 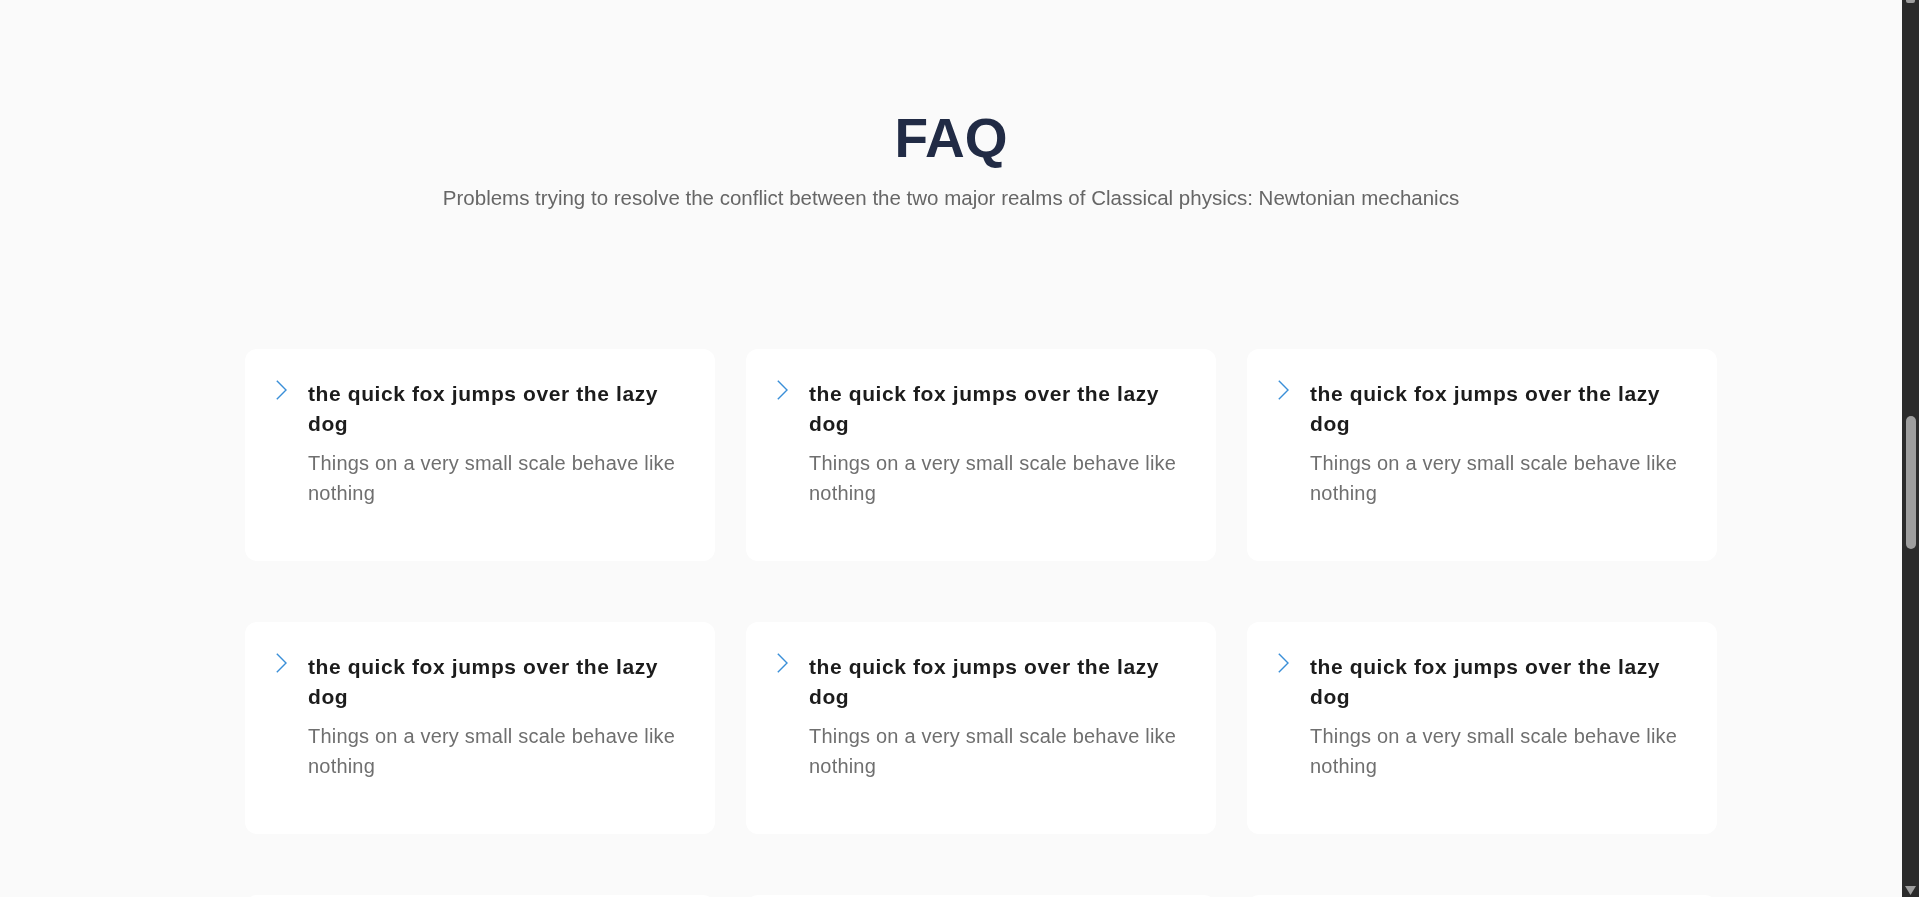 What do you see at coordinates (951, 138) in the screenshot?
I see `page-title: FAQ` at bounding box center [951, 138].